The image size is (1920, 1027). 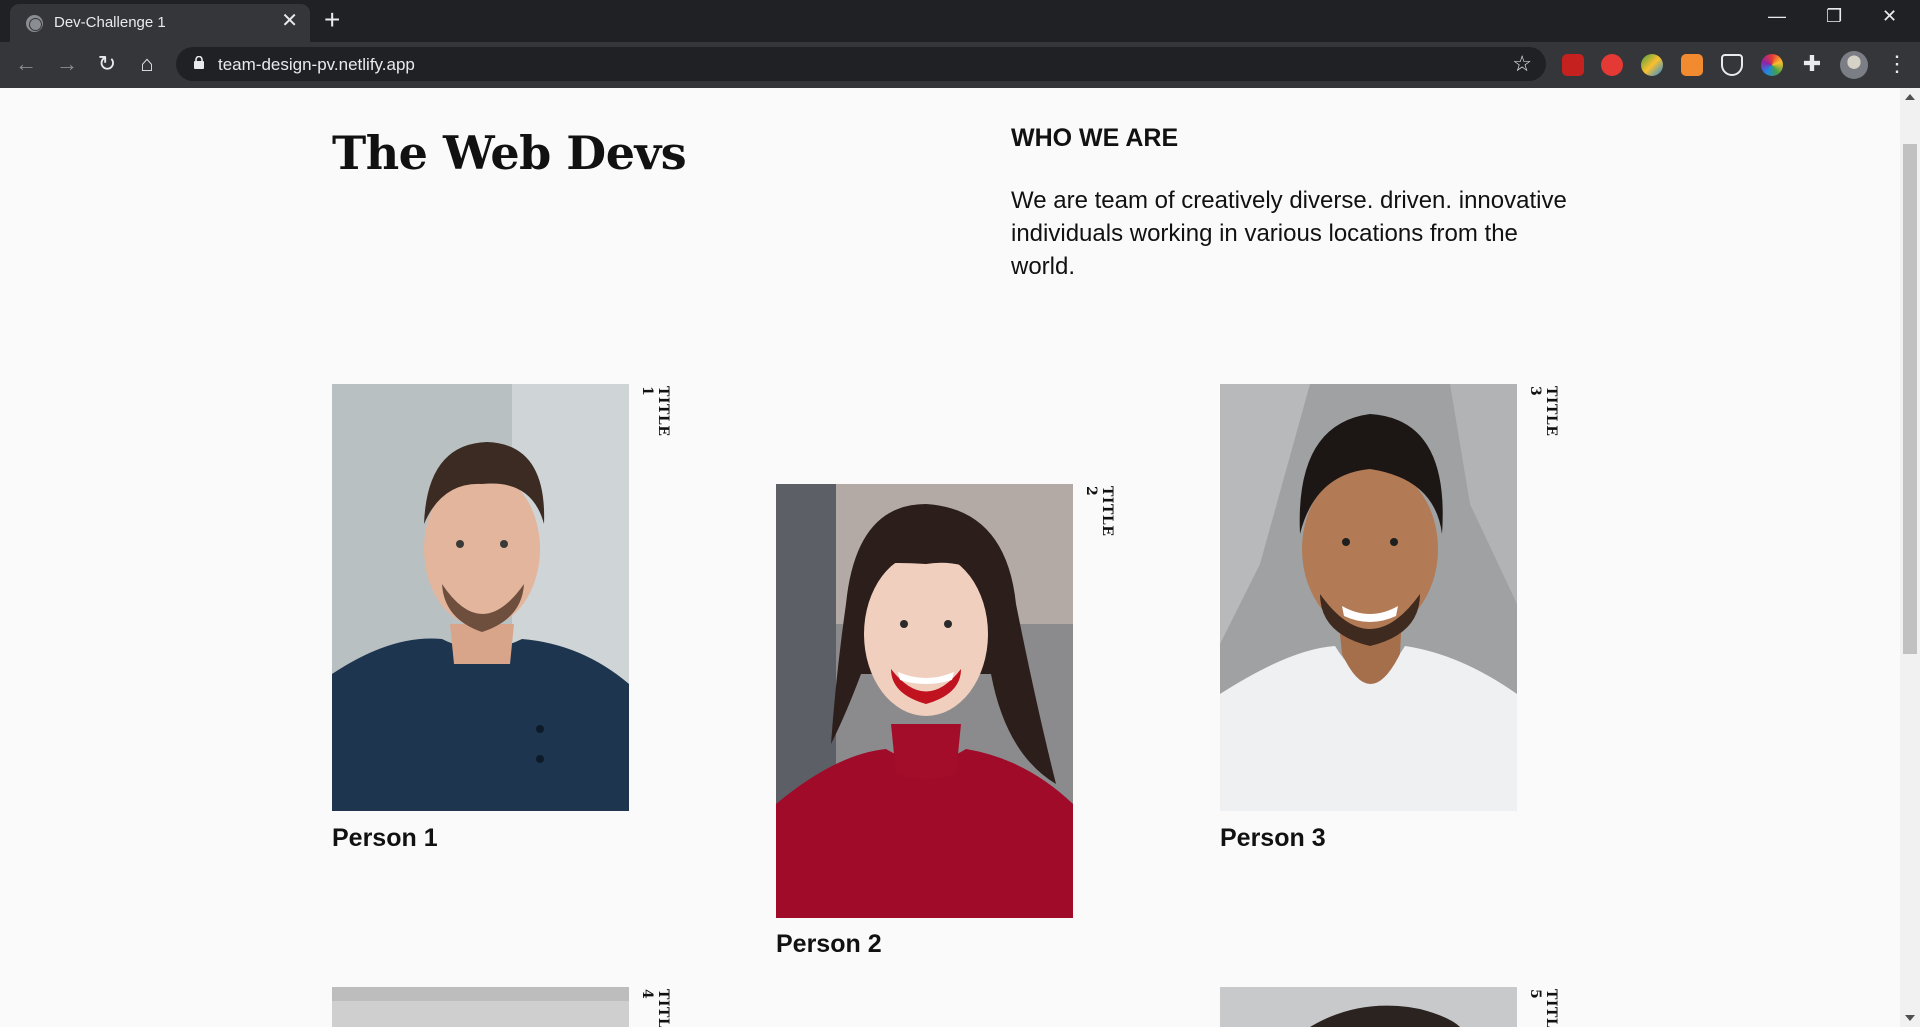 I want to click on member-name: Person 1, so click(x=385, y=838).